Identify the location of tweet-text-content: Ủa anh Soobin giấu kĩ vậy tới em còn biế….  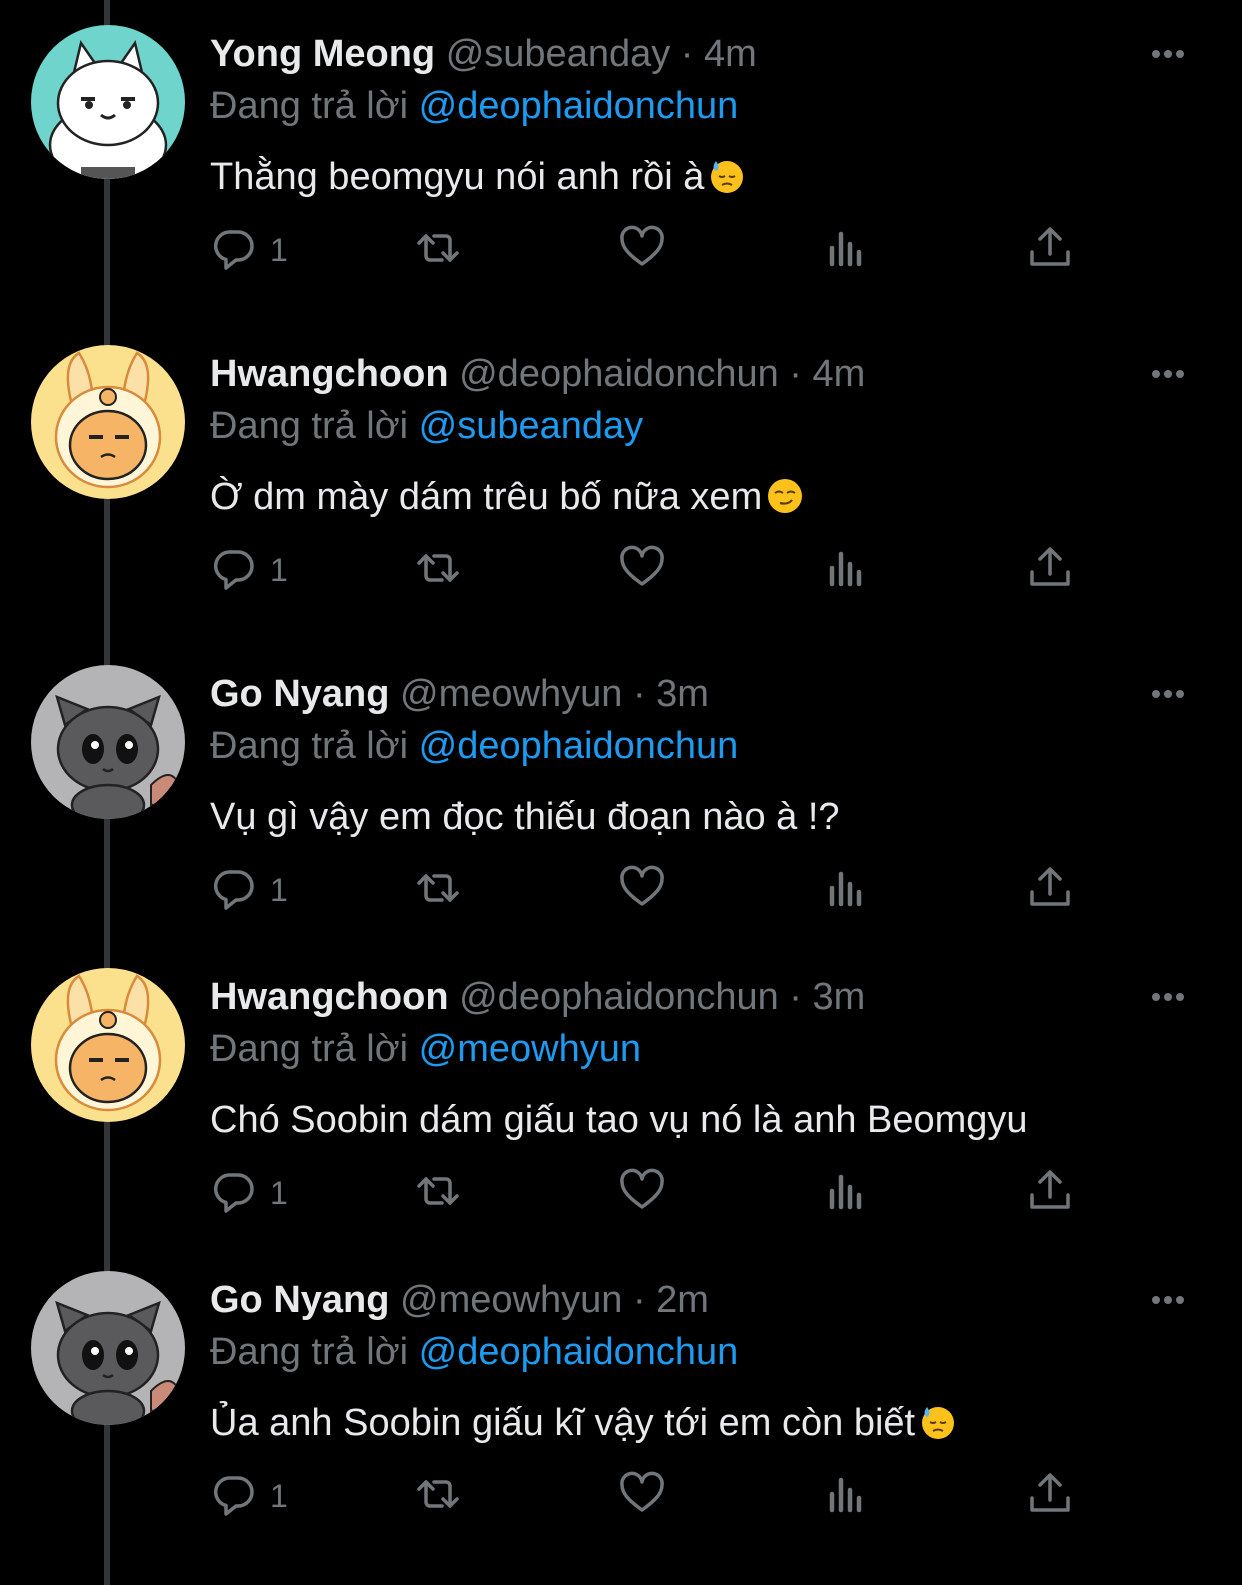
(563, 1423).